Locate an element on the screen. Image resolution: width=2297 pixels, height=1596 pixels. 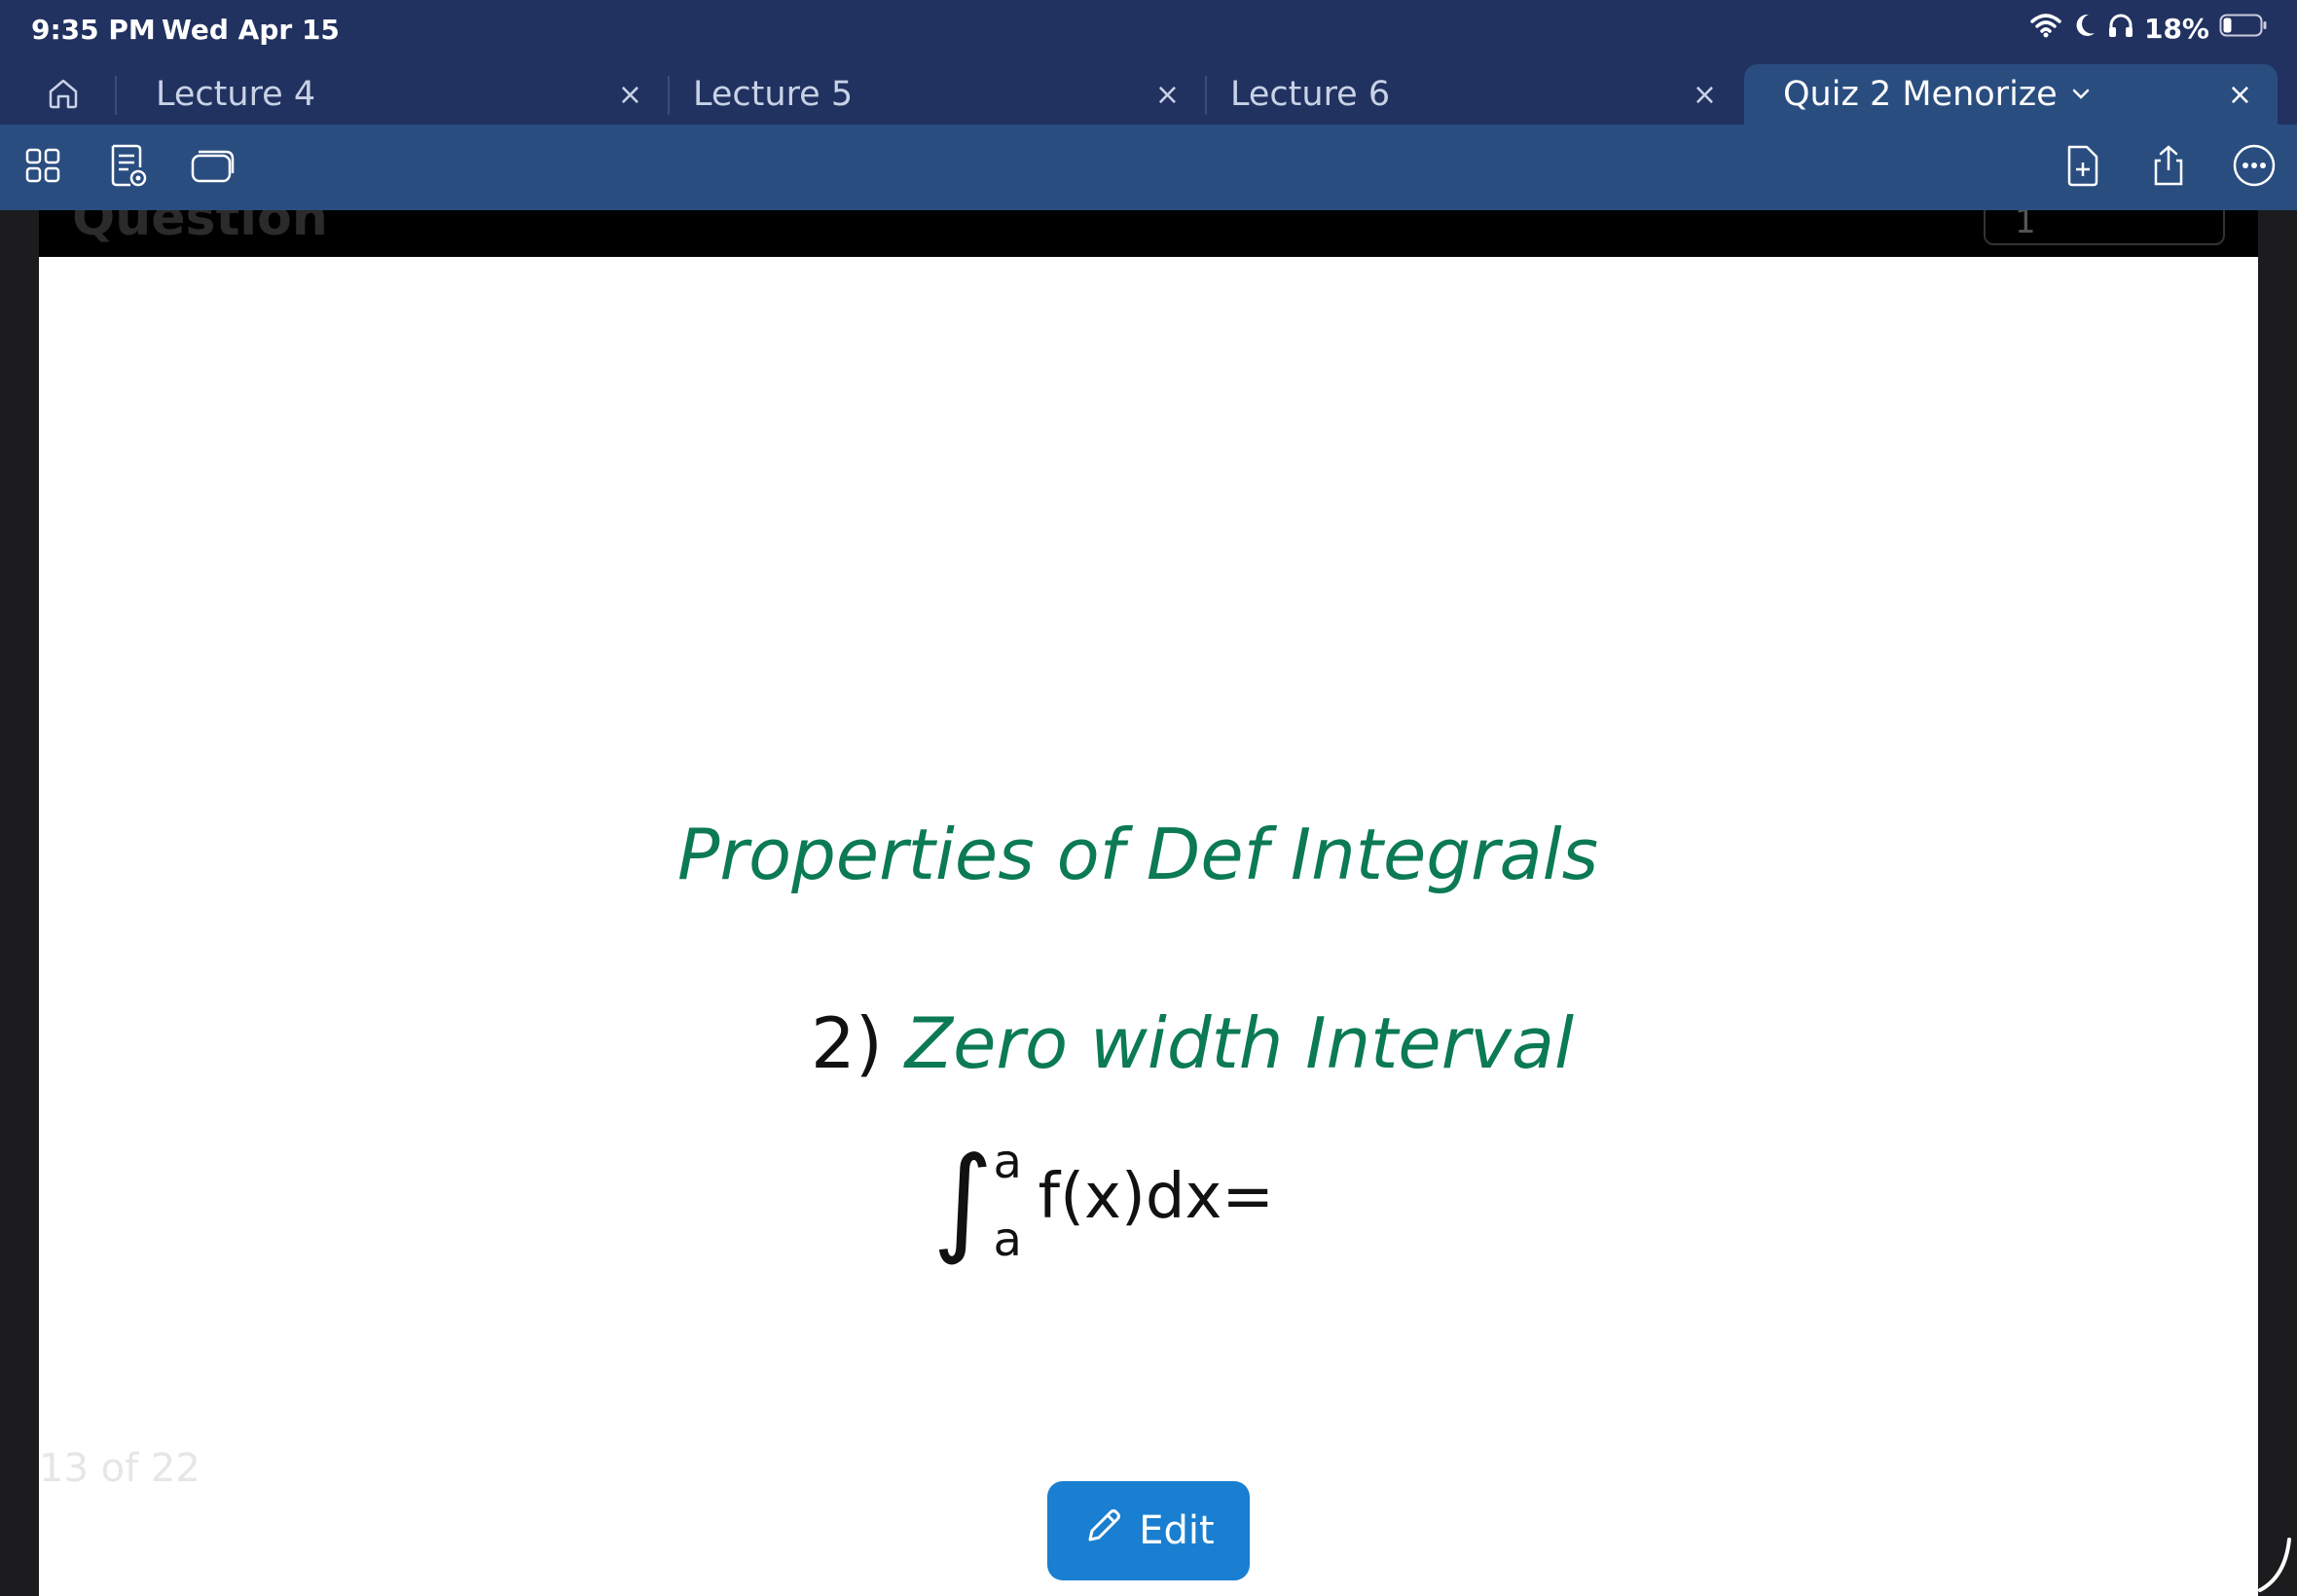
home-button is located at coordinates (63, 95).